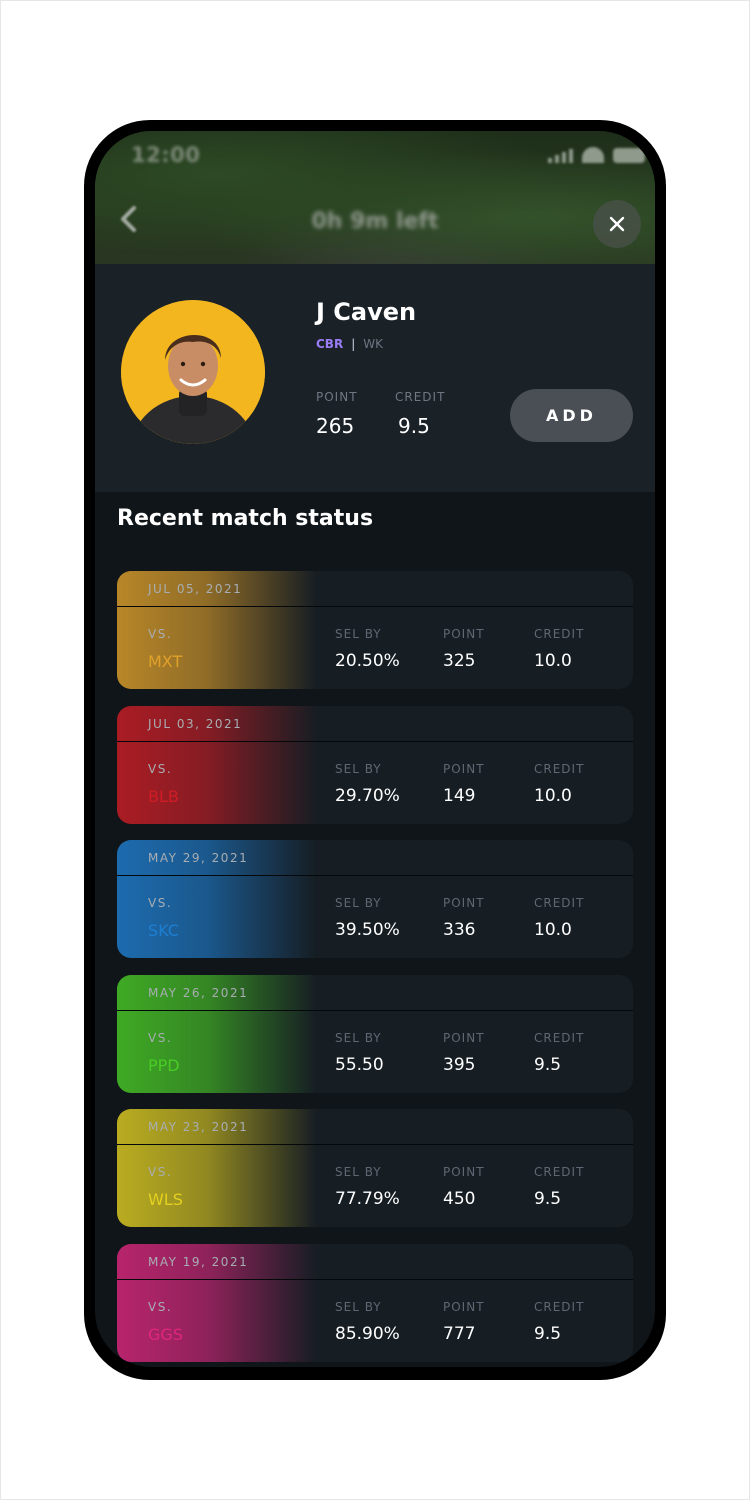 This screenshot has width=750, height=1500. Describe the element at coordinates (165, 661) in the screenshot. I see `opponent-code: MXT` at that location.